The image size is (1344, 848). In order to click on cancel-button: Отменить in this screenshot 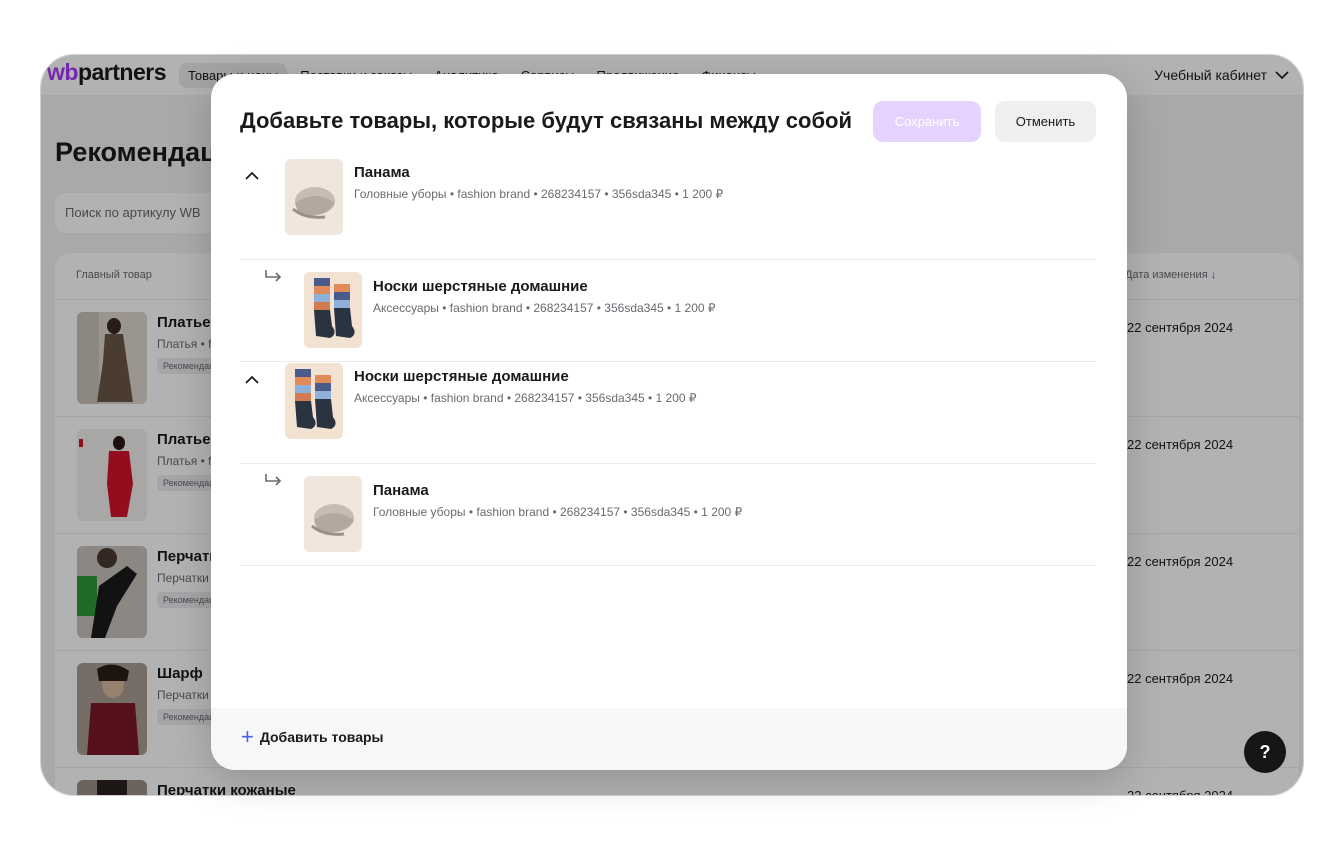, I will do `click(1045, 121)`.